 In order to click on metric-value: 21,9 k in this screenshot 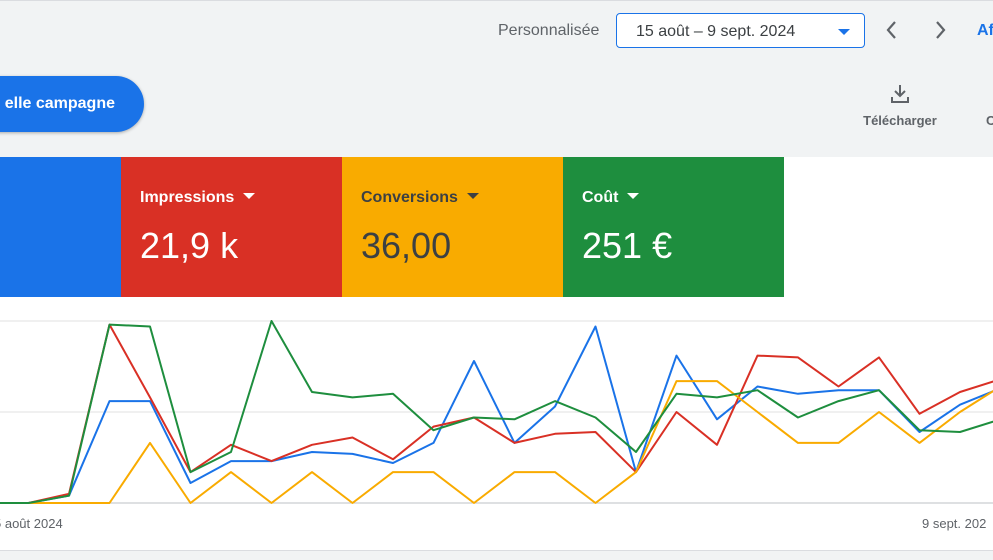, I will do `click(189, 245)`.